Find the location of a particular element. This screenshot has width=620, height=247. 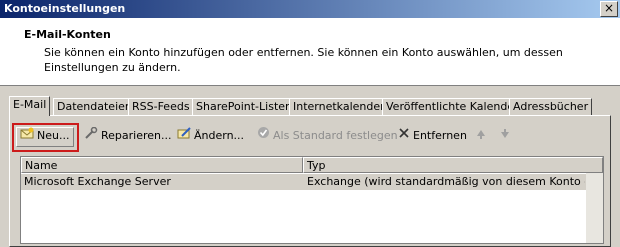

close-icon: × is located at coordinates (609, 8).